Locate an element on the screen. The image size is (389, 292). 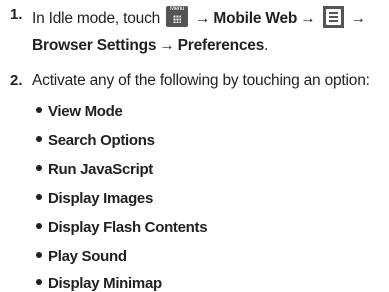
list-item: Search Options is located at coordinates (95, 140).